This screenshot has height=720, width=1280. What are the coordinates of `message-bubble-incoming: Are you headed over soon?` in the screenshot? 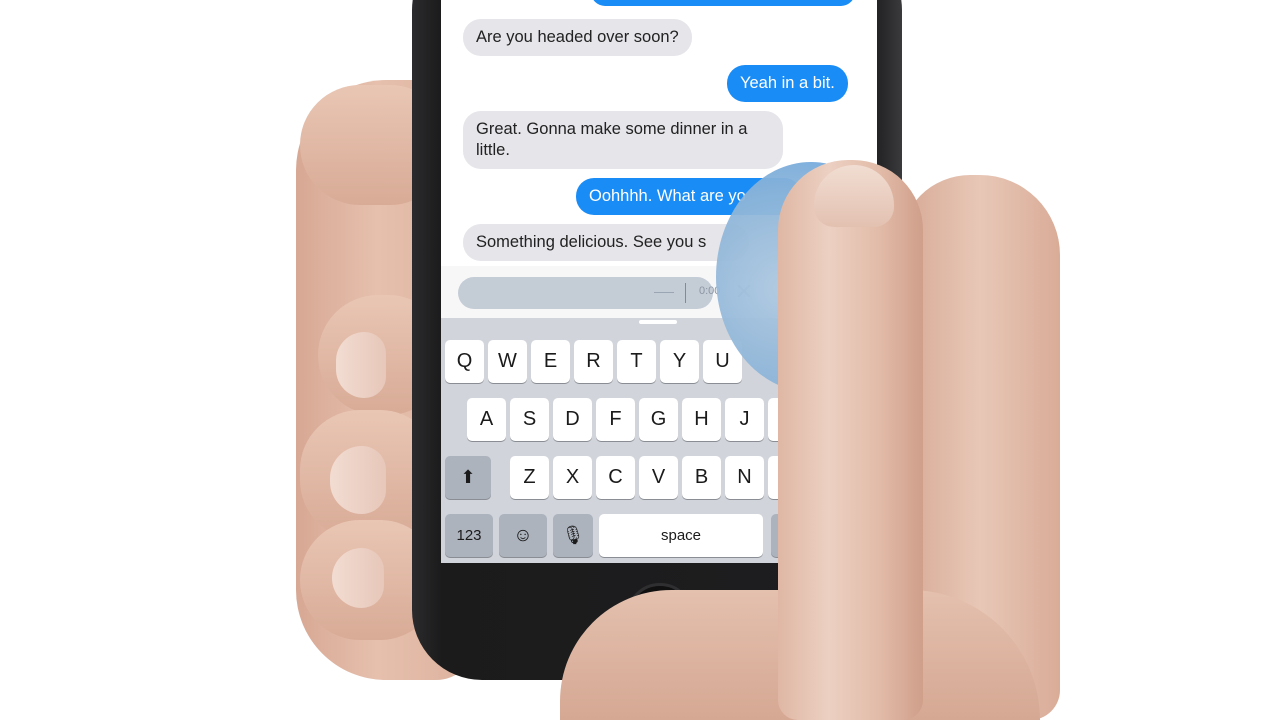 It's located at (577, 37).